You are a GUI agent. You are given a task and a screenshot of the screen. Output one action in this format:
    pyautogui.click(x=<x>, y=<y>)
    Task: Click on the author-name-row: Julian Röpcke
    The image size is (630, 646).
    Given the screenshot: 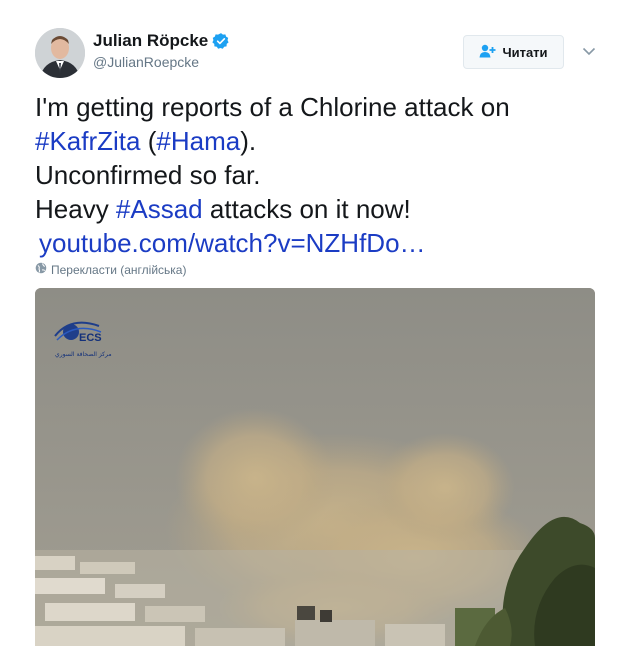 What is the action you would take?
    pyautogui.click(x=161, y=41)
    